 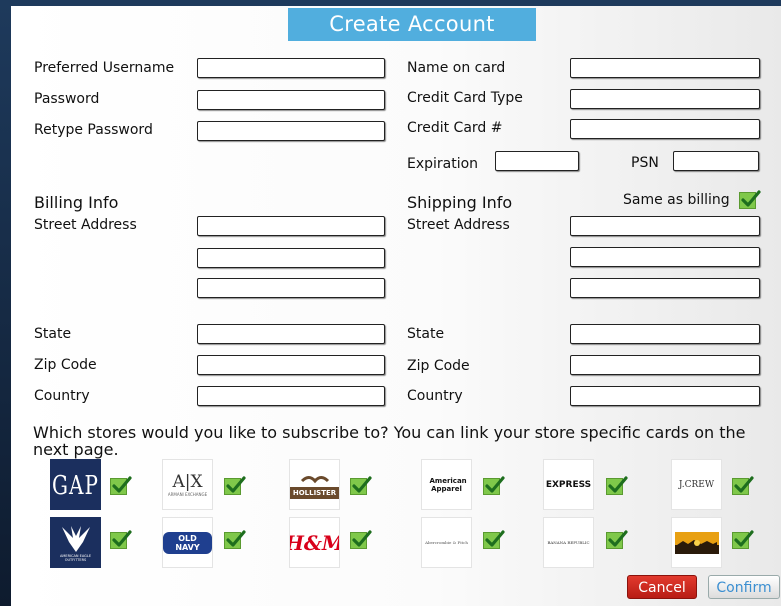 I want to click on name-on-card-input, so click(x=665, y=68).